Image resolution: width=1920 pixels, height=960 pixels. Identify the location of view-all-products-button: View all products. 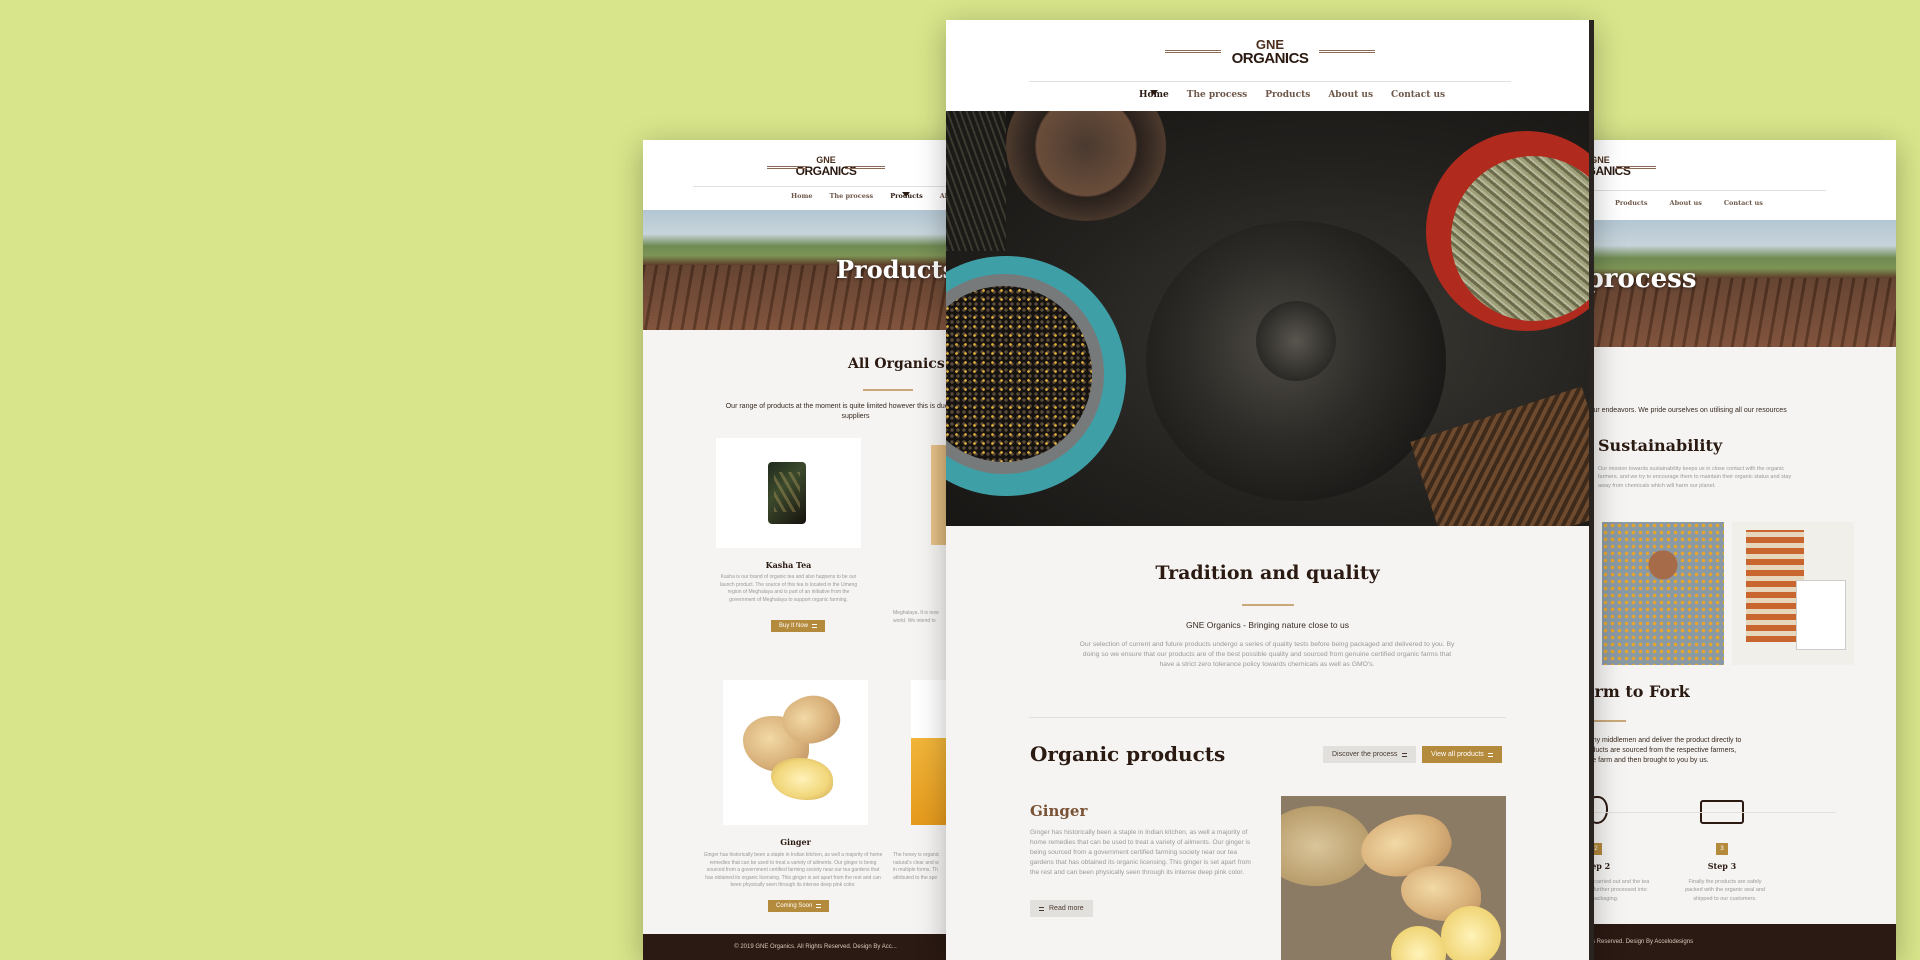
(1462, 754).